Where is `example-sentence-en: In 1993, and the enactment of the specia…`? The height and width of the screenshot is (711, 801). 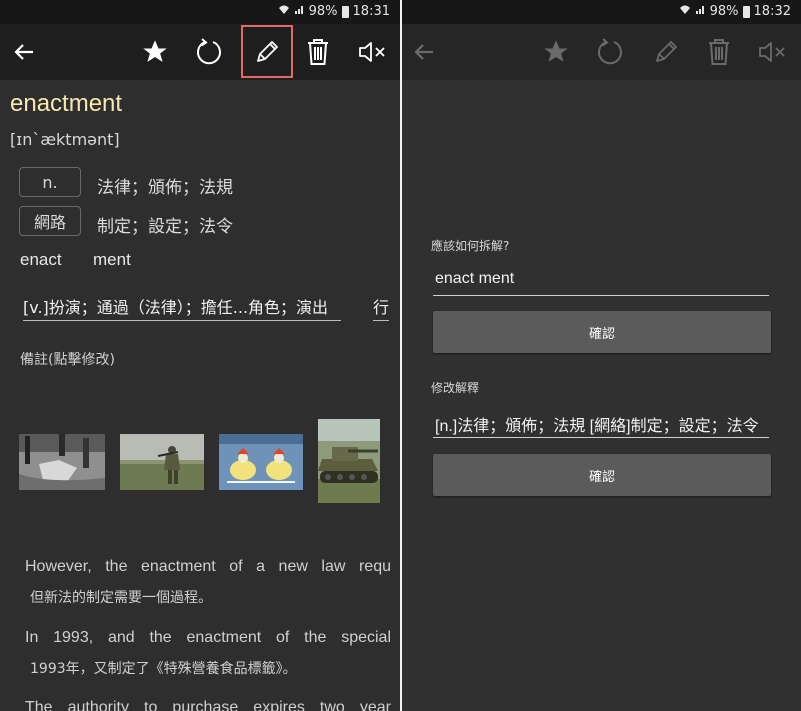 example-sentence-en: In 1993, and the enactment of the specia… is located at coordinates (208, 638).